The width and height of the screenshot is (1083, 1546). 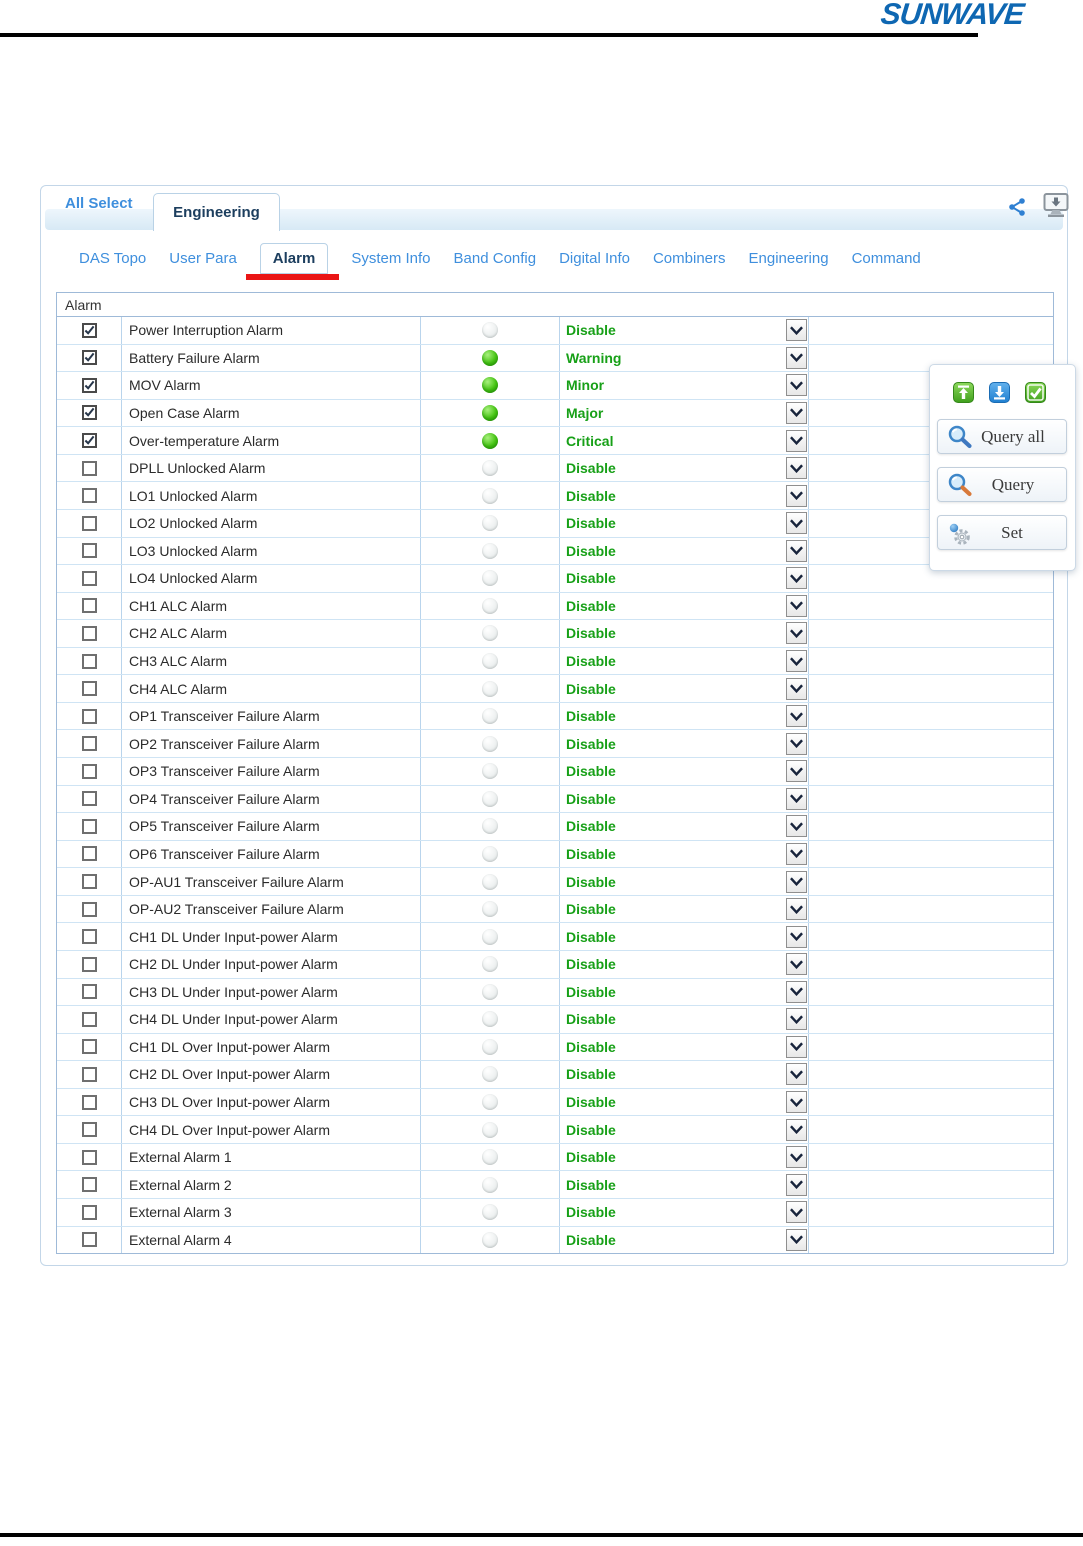 What do you see at coordinates (1002, 532) in the screenshot?
I see `set-button: Set` at bounding box center [1002, 532].